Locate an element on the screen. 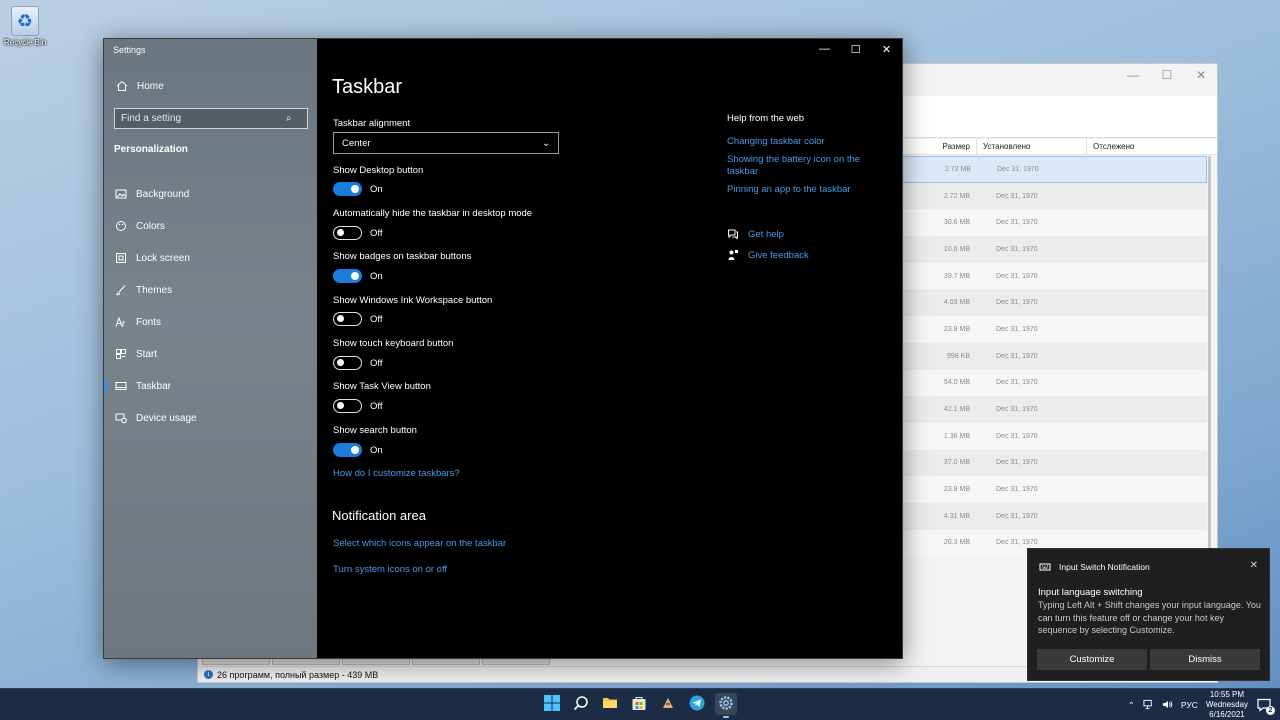 The height and width of the screenshot is (720, 1280). windows-logo-icon is located at coordinates (552, 704).